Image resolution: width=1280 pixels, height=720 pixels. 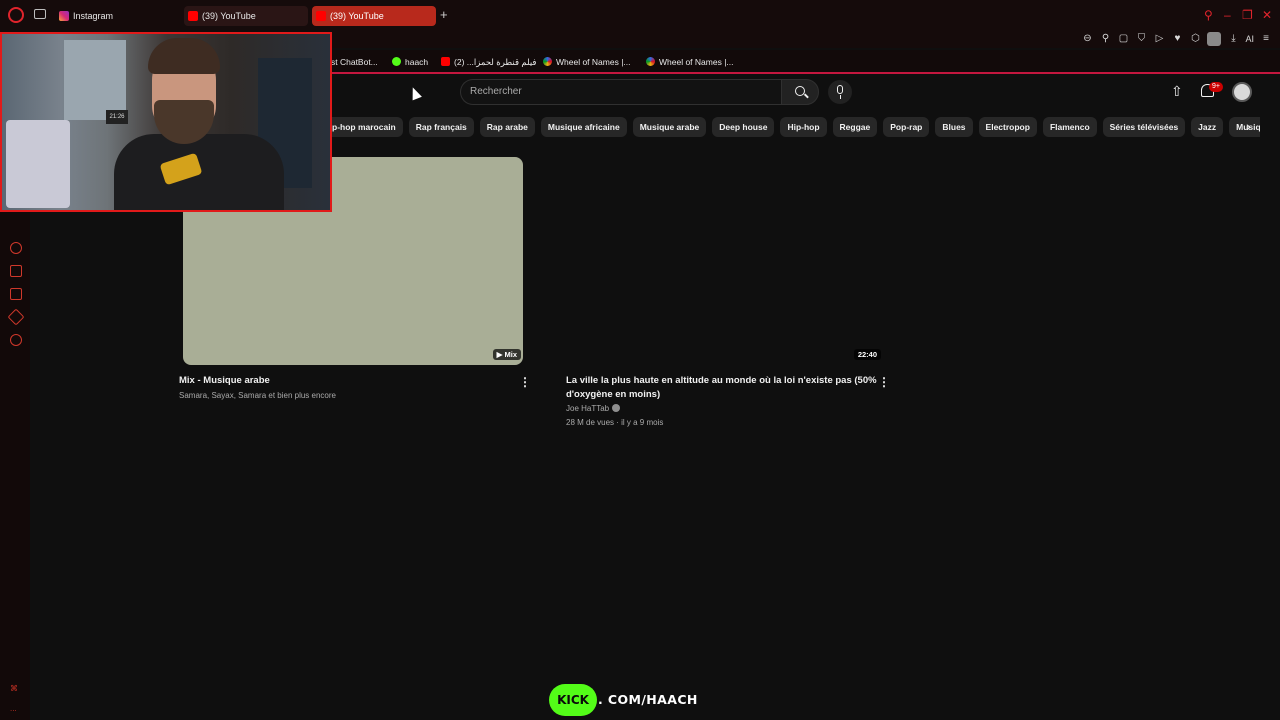 I want to click on chip: Musique arabe, so click(x=669, y=127).